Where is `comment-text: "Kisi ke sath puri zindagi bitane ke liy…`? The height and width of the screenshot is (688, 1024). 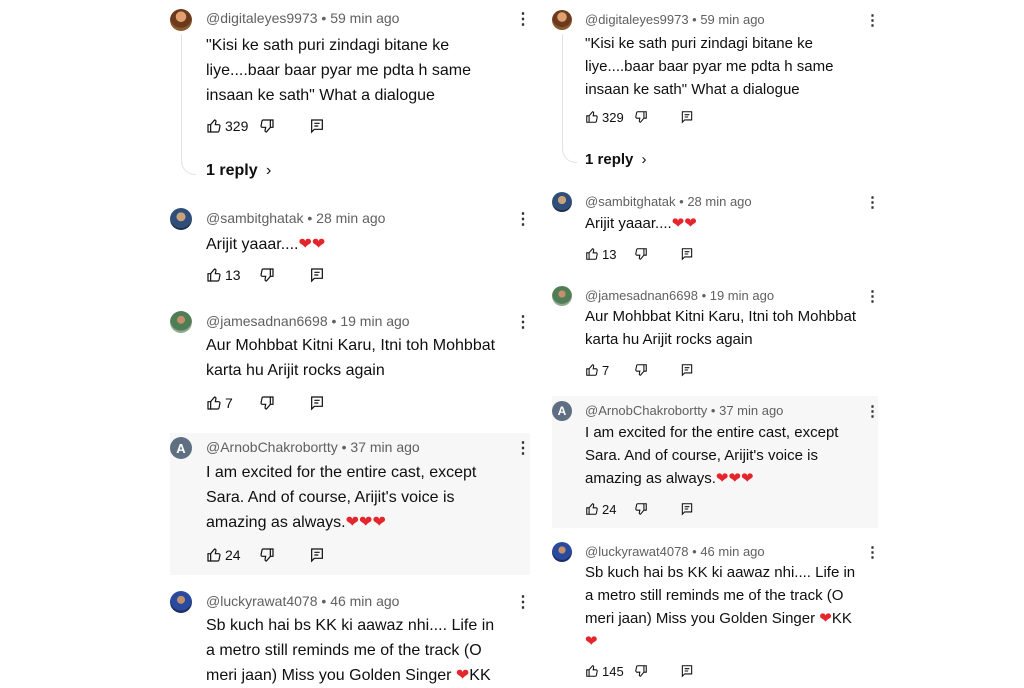
comment-text: "Kisi ke sath puri zindagi bitane ke liy… is located at coordinates (339, 70).